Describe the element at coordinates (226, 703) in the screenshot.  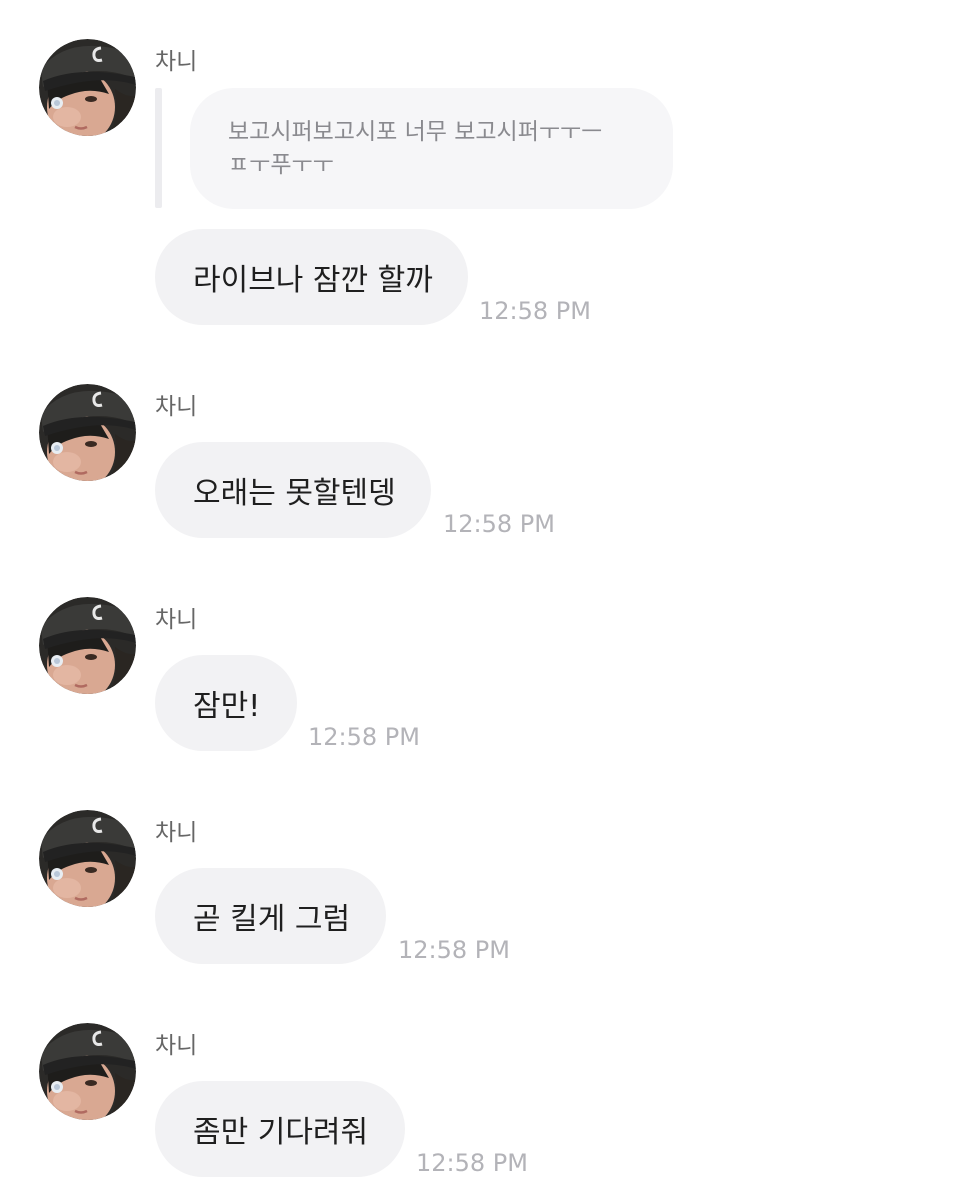
I see `message-bubble: 잠만!` at that location.